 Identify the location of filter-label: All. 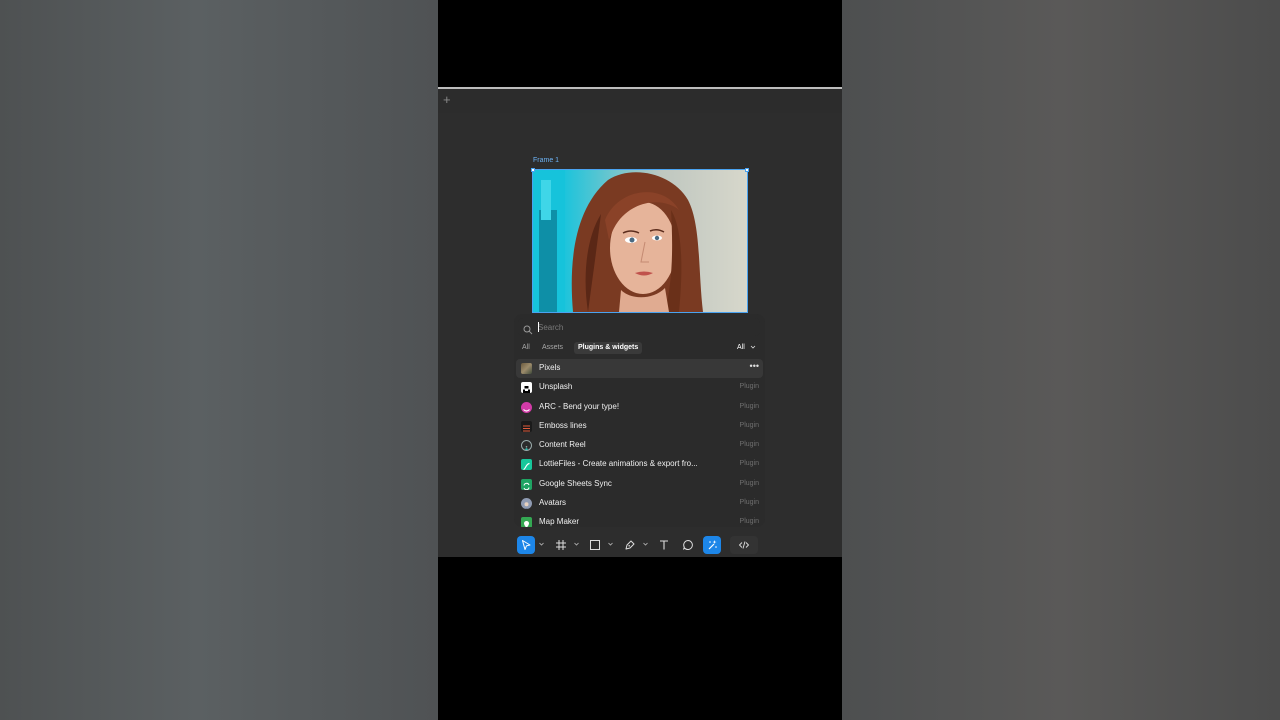
(741, 347).